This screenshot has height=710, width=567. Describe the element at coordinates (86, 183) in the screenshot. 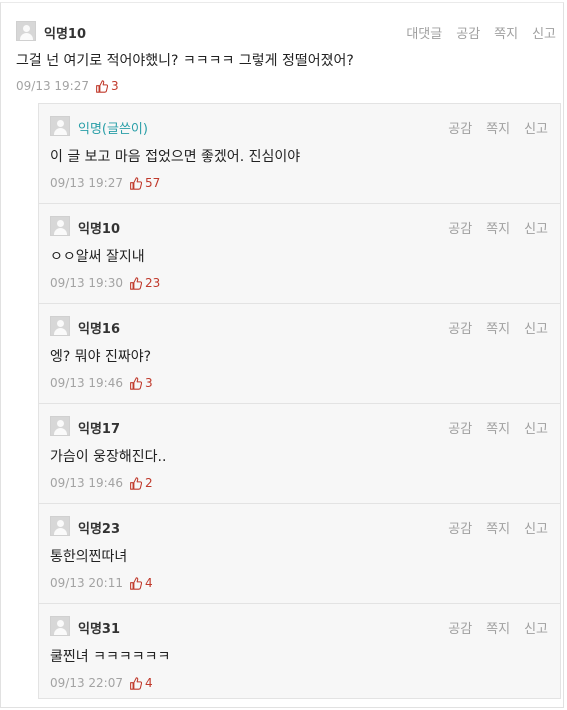

I see `reply-time: 09/13 19:27` at that location.